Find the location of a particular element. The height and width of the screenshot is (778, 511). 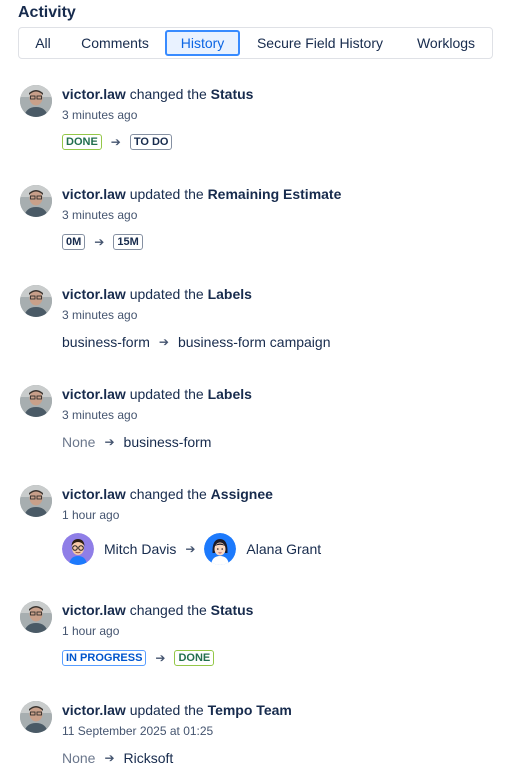

entry-change: IN PROGRESS ➔ DONE is located at coordinates (138, 658).